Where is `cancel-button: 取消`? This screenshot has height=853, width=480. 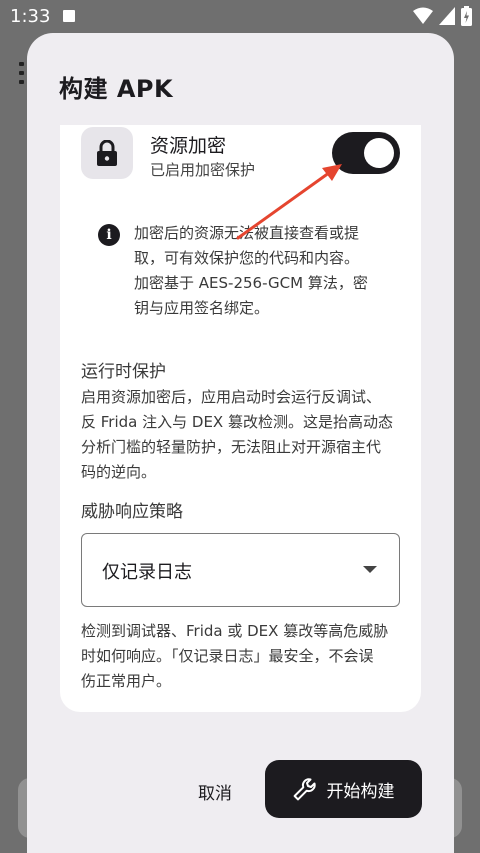 cancel-button: 取消 is located at coordinates (215, 791).